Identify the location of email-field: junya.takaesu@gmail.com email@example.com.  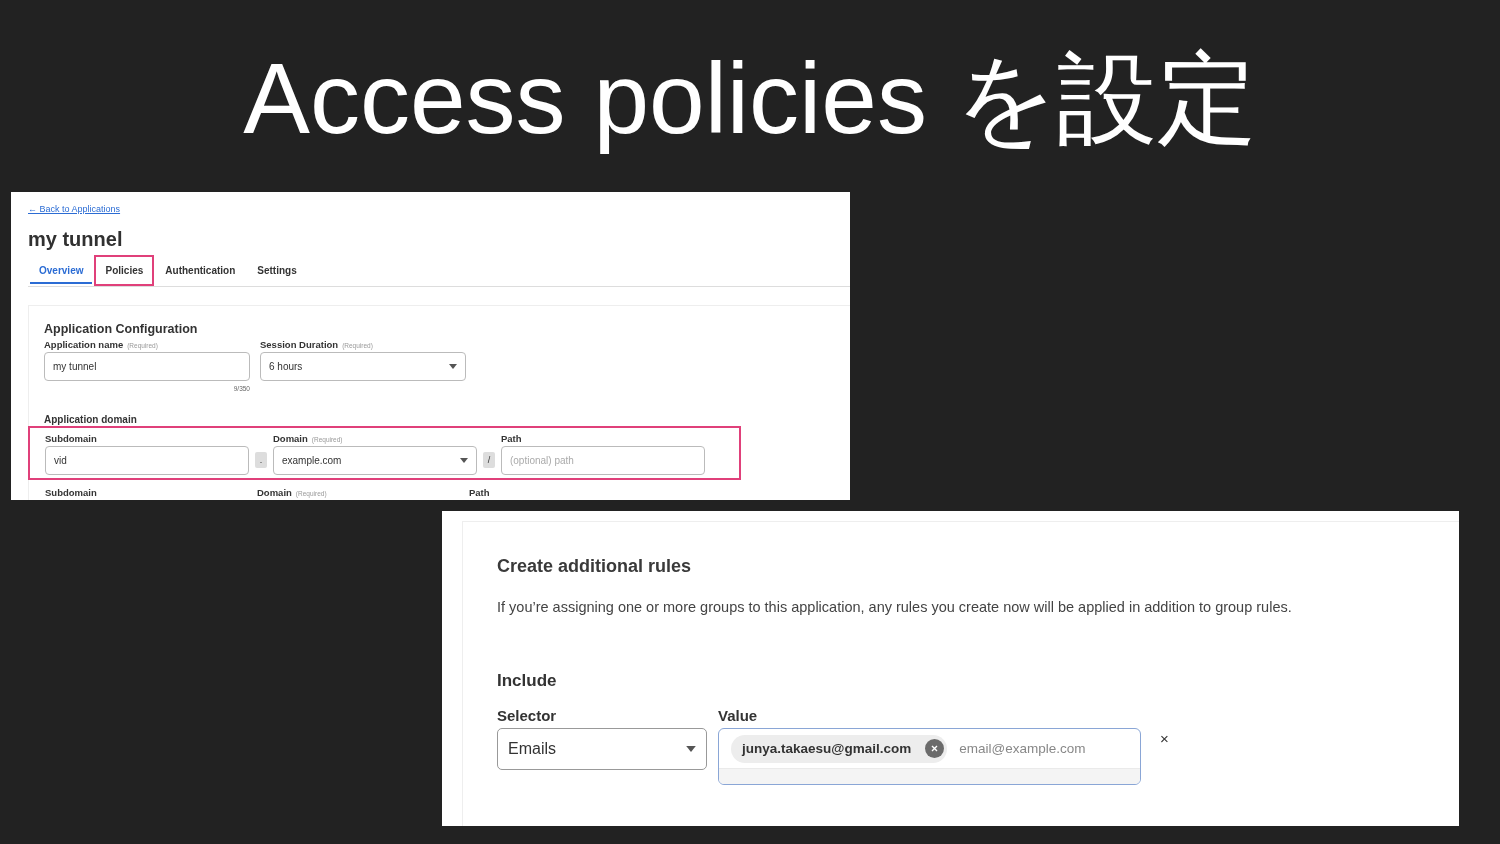
(929, 756).